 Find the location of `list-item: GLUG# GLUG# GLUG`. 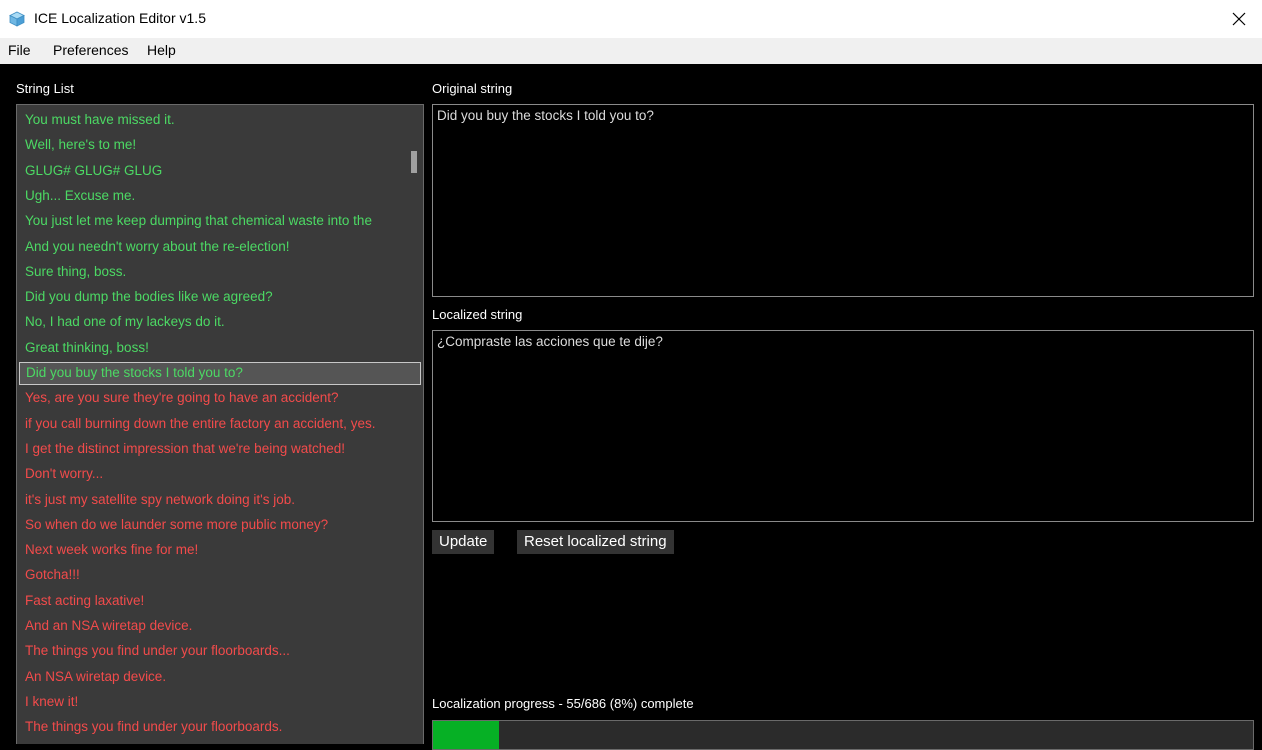

list-item: GLUG# GLUG# GLUG is located at coordinates (220, 171).